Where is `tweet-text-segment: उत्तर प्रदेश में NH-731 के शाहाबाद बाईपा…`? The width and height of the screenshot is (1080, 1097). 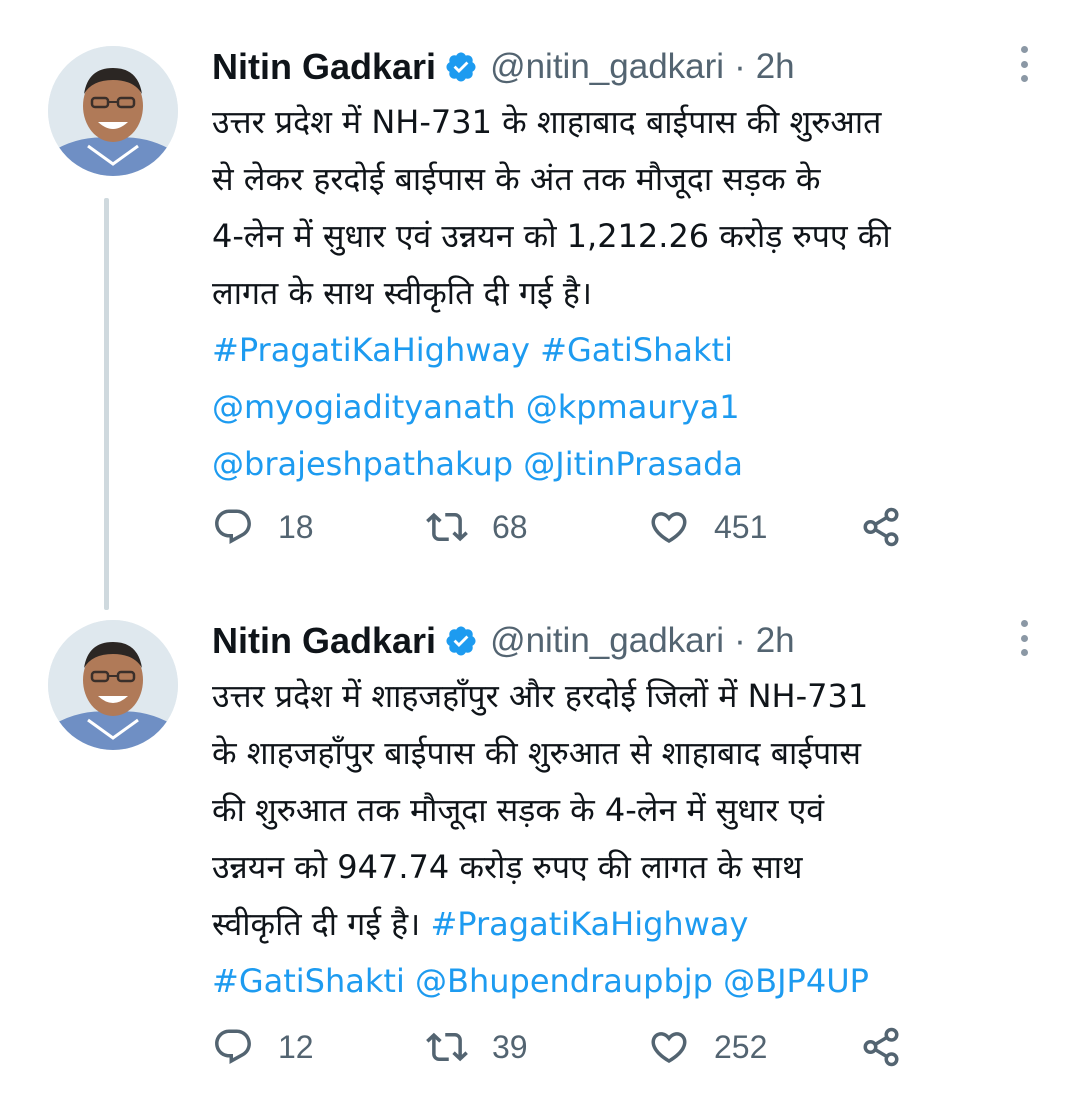
tweet-text-segment: उत्तर प्रदेश में NH-731 के शाहाबाद बाईपा… is located at coordinates (547, 122).